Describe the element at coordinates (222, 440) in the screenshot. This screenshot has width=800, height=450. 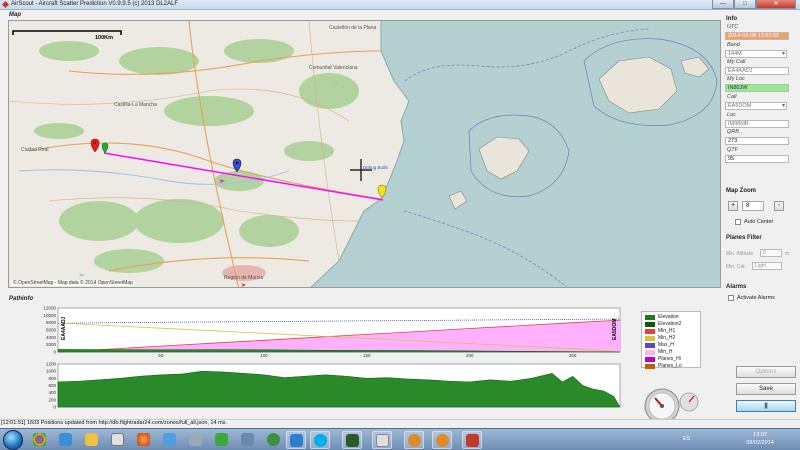
I see `taskbar-torrent` at that location.